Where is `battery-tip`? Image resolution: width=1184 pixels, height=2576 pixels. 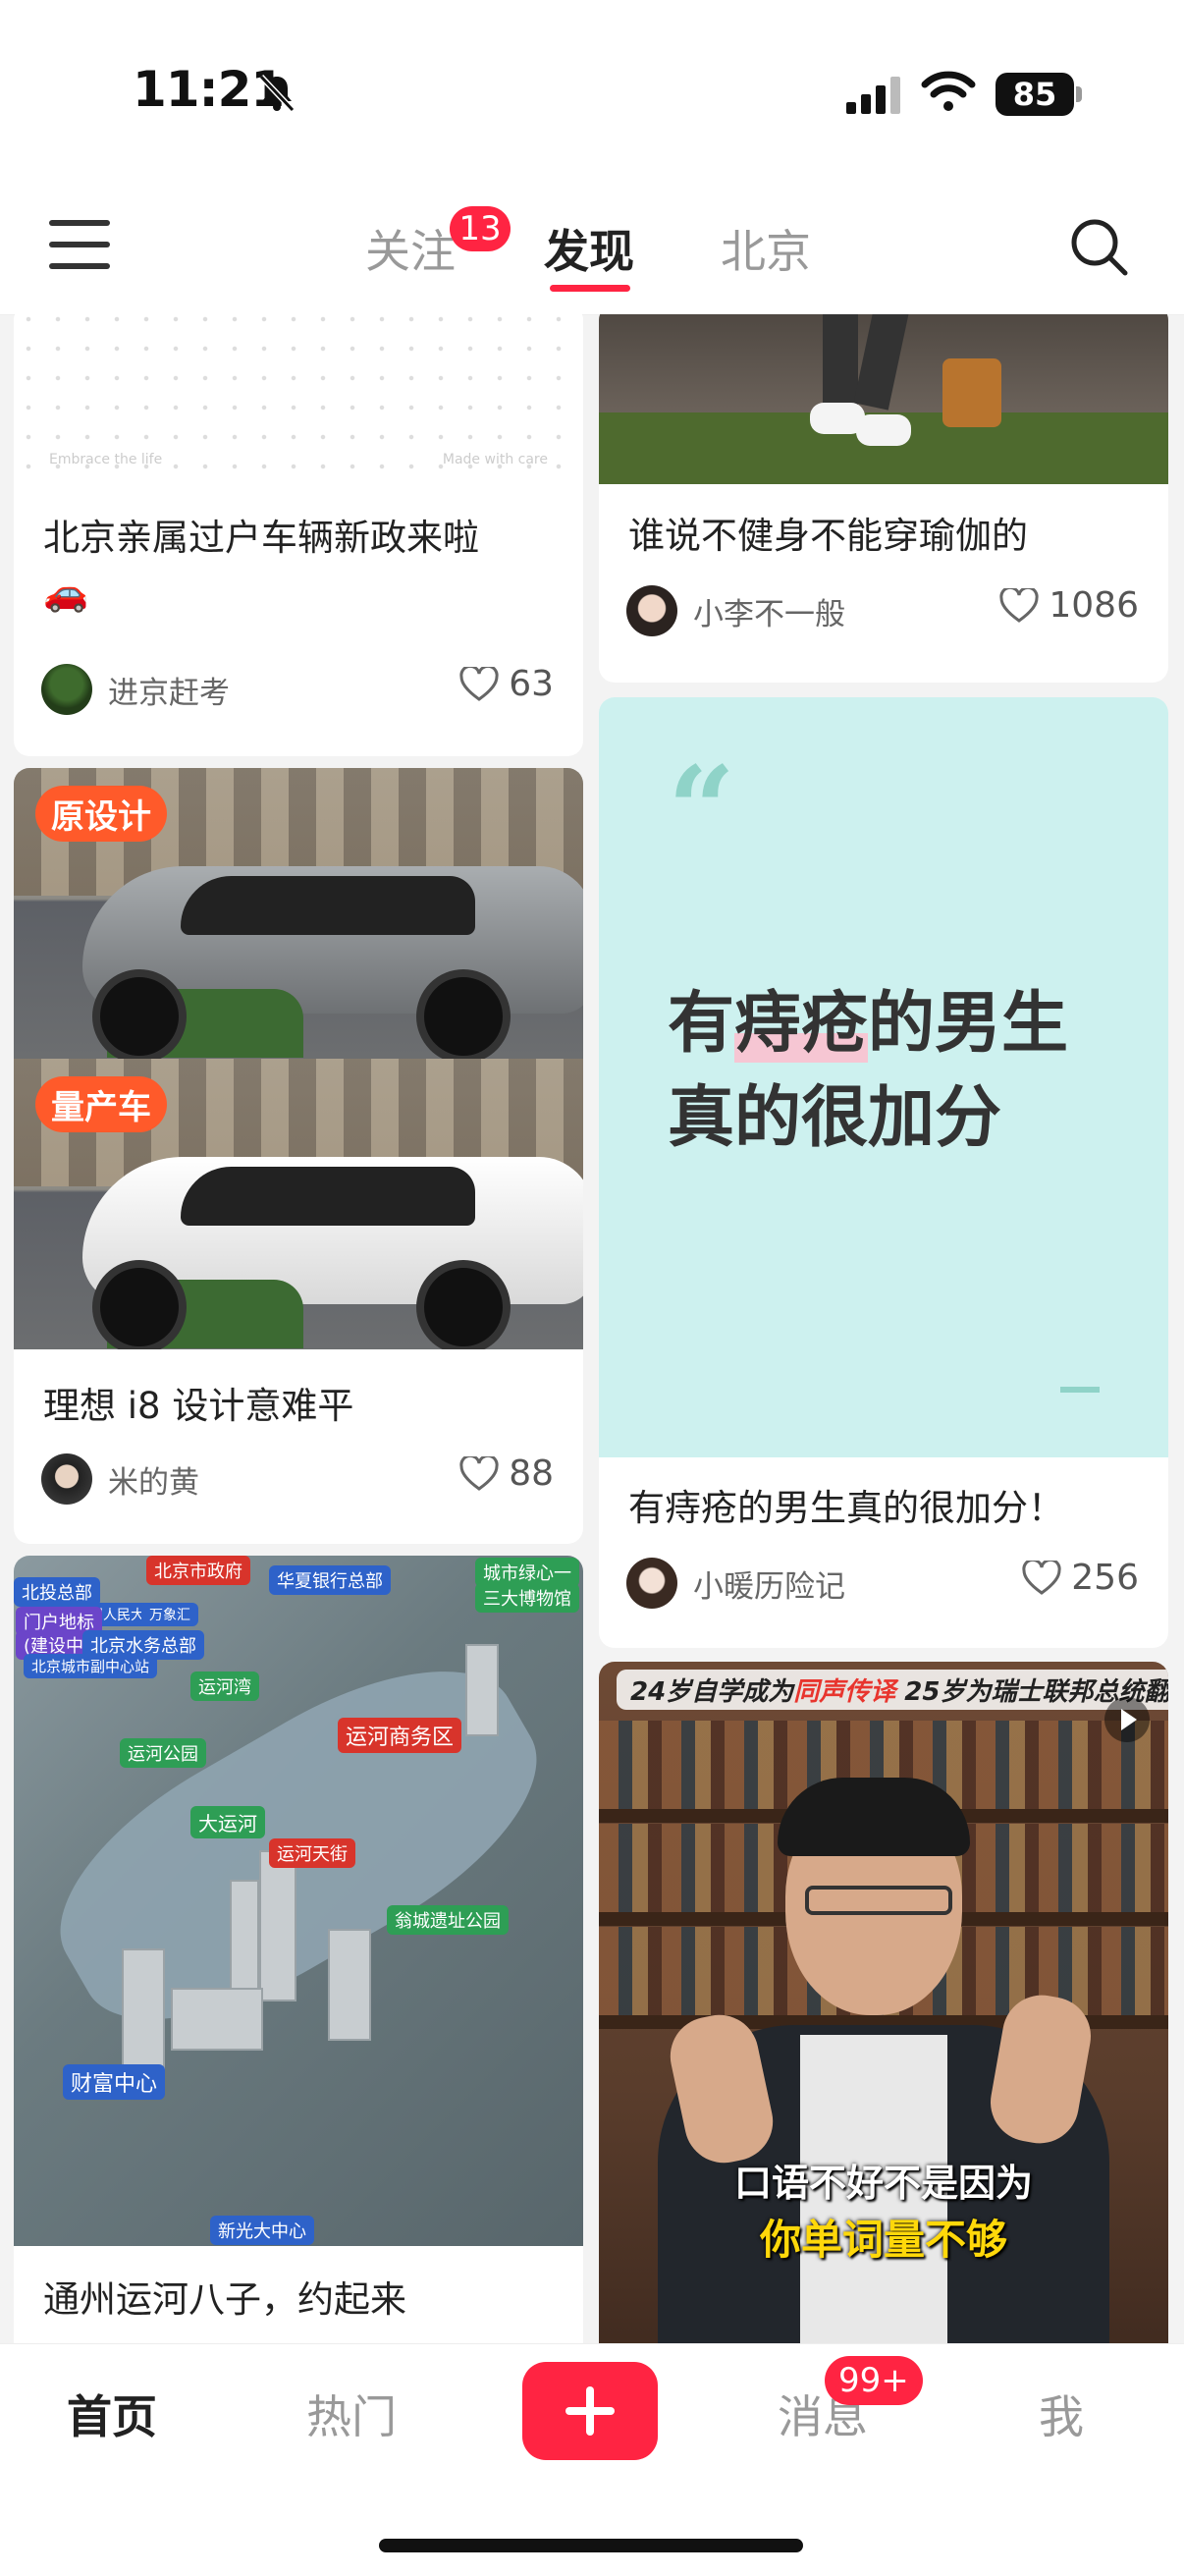
battery-tip is located at coordinates (1079, 94).